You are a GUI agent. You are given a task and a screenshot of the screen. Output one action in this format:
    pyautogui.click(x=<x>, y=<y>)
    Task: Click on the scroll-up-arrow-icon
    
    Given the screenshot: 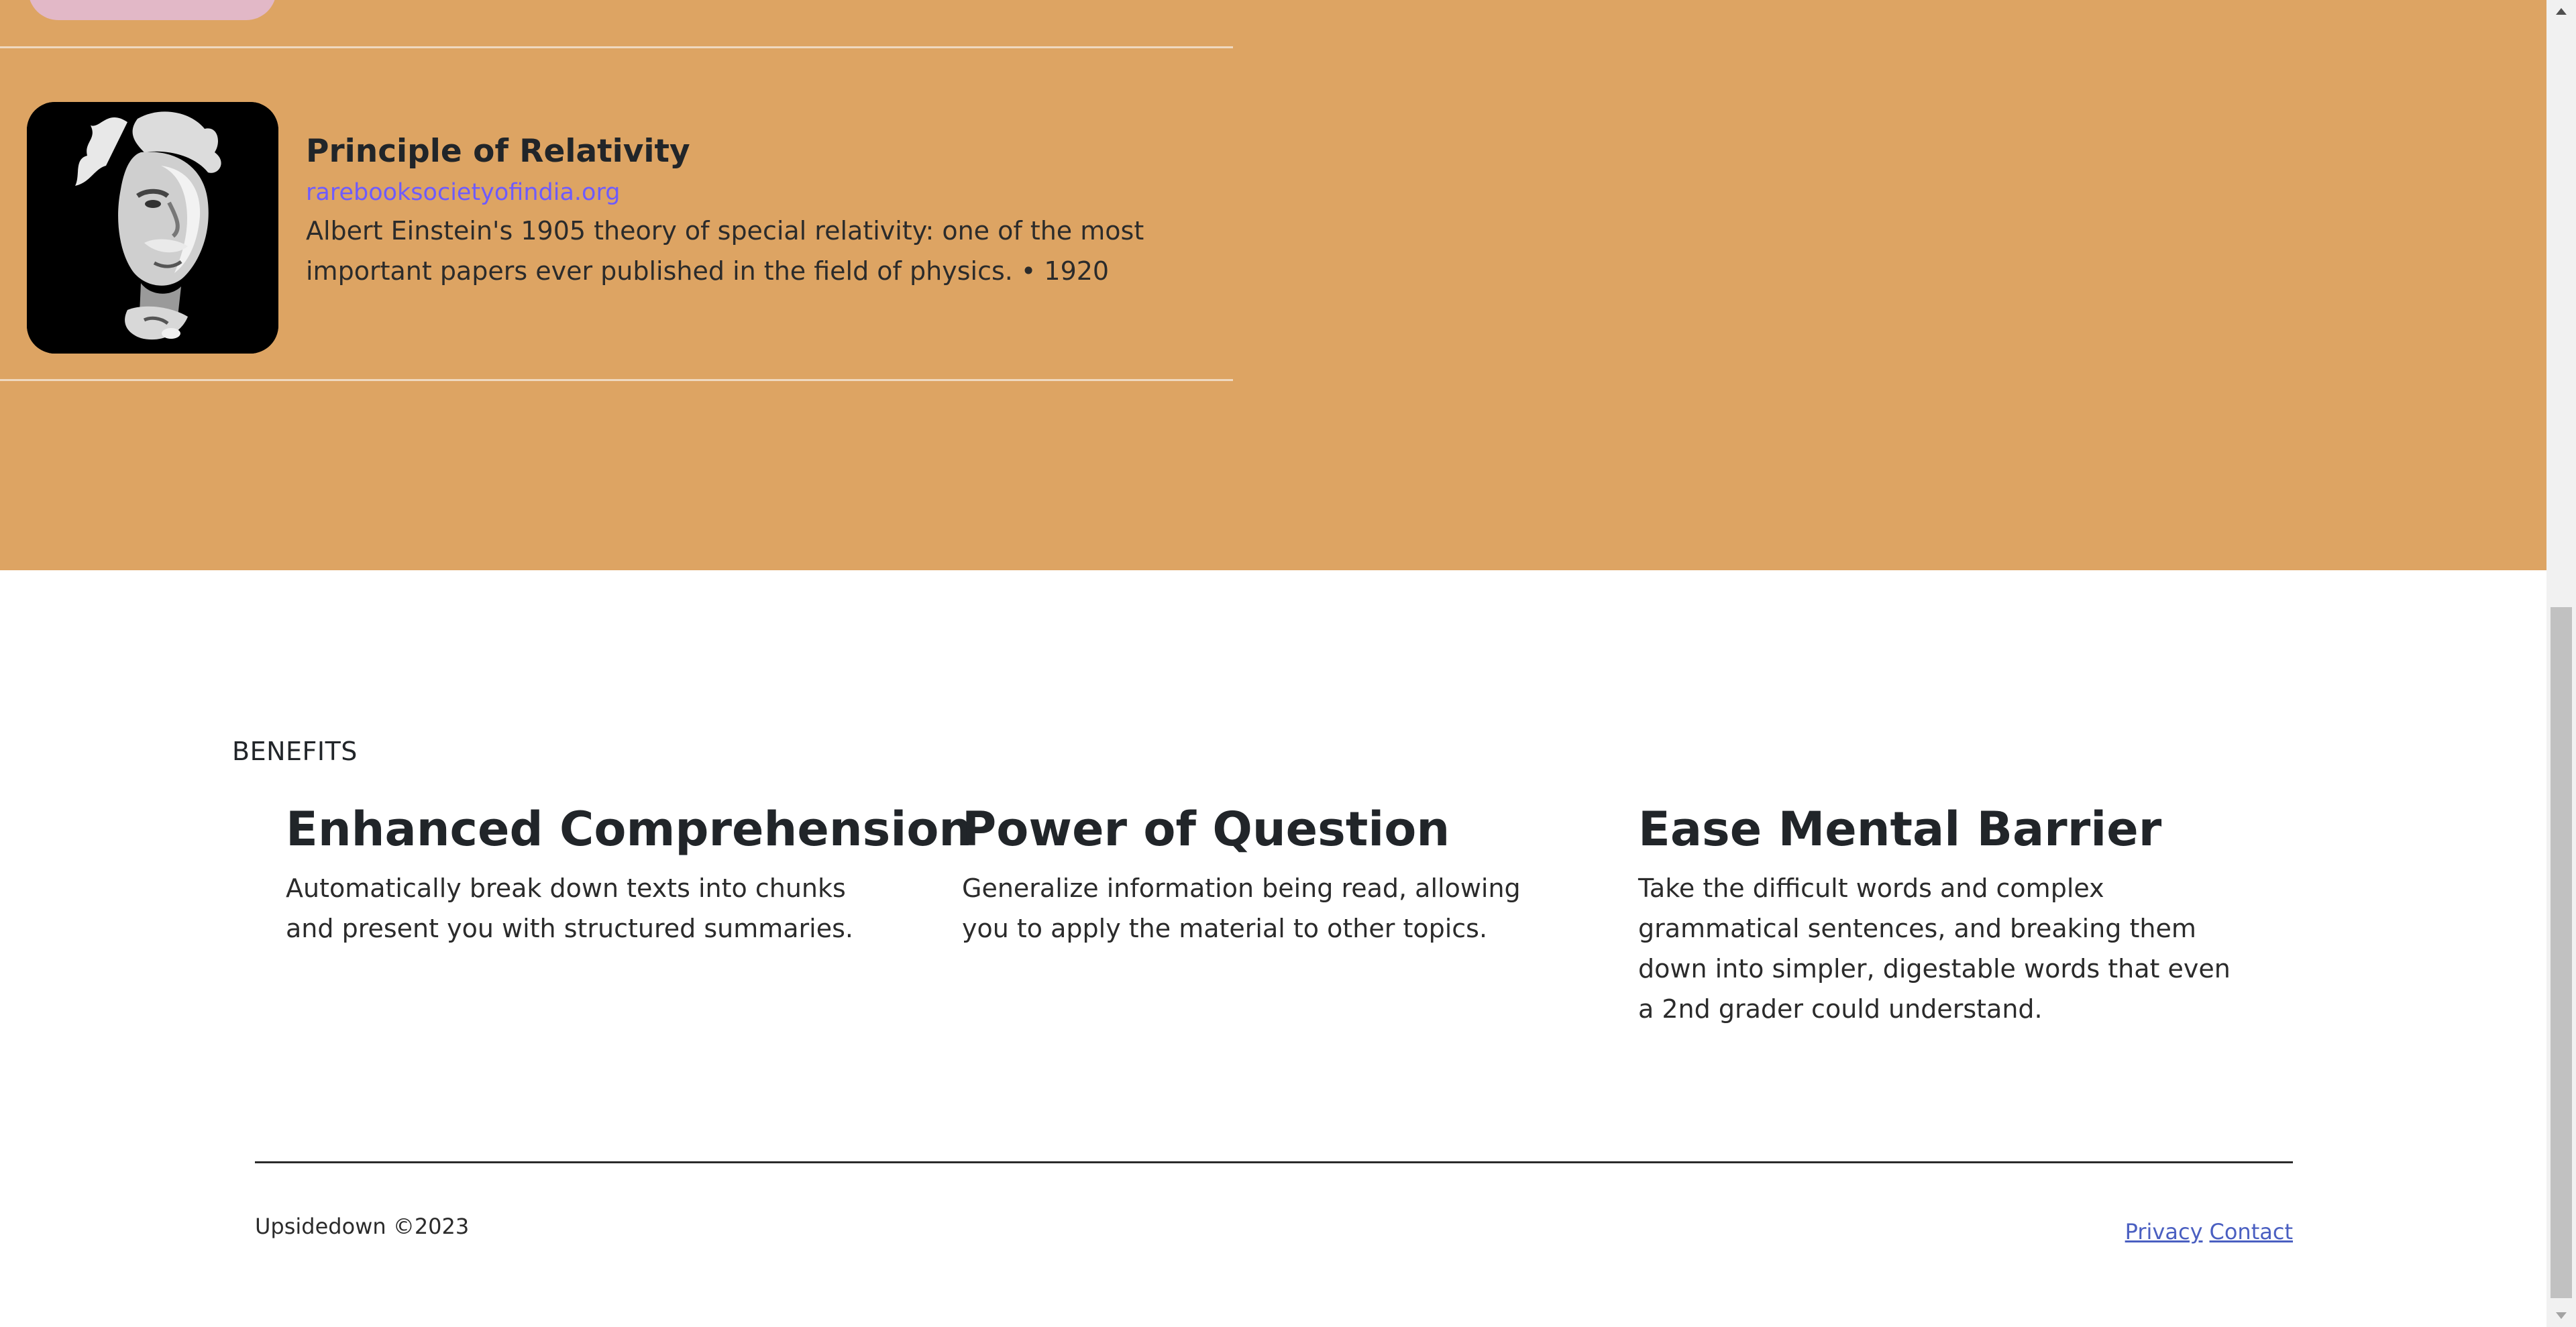 What is the action you would take?
    pyautogui.click(x=2561, y=11)
    